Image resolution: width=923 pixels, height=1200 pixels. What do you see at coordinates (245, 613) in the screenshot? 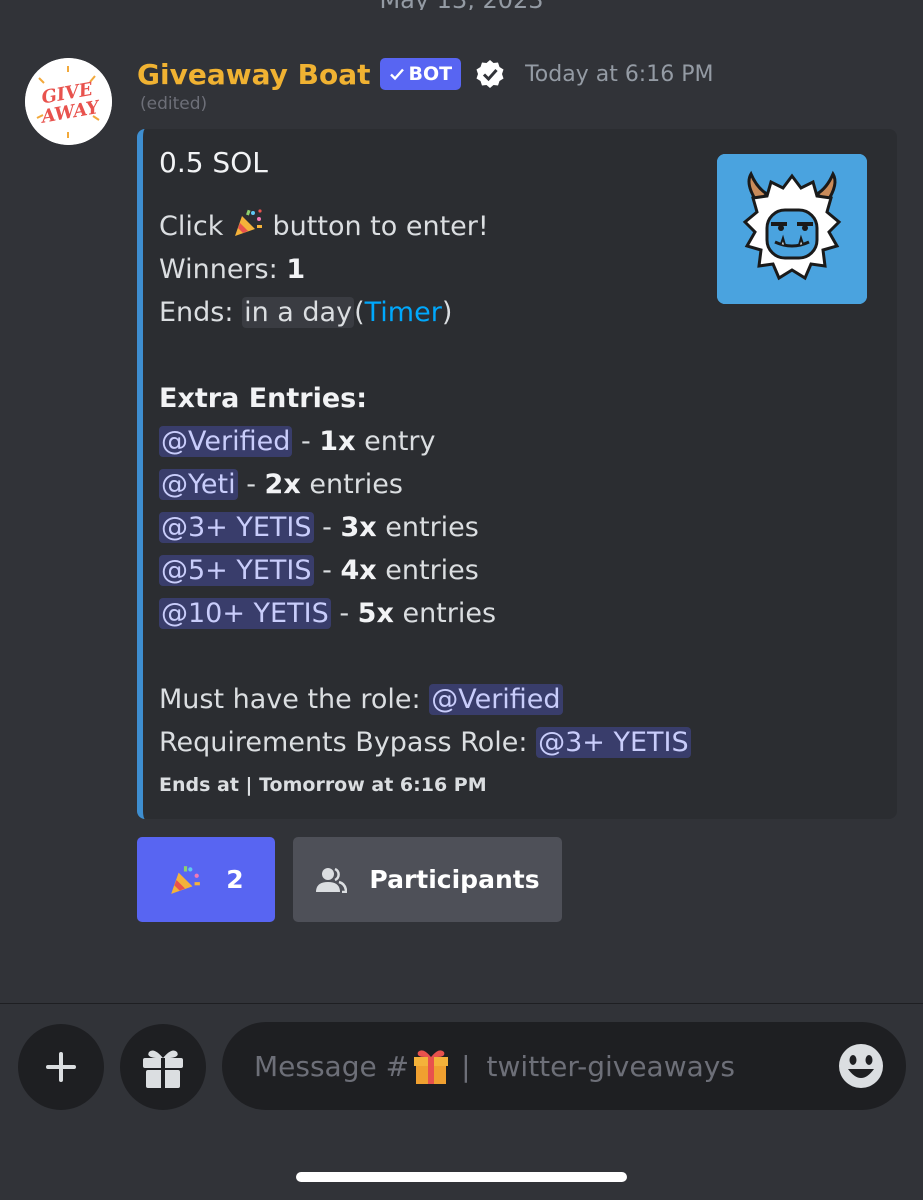
I see `role-mention: @10+ YETIS` at bounding box center [245, 613].